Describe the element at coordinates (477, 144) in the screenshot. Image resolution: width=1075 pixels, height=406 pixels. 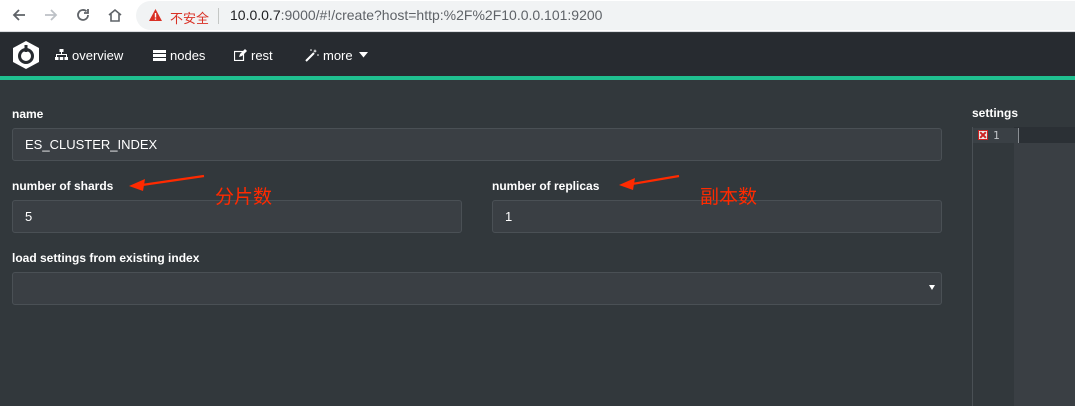
I see `name-input: ES_CLUSTER_INDEX` at that location.